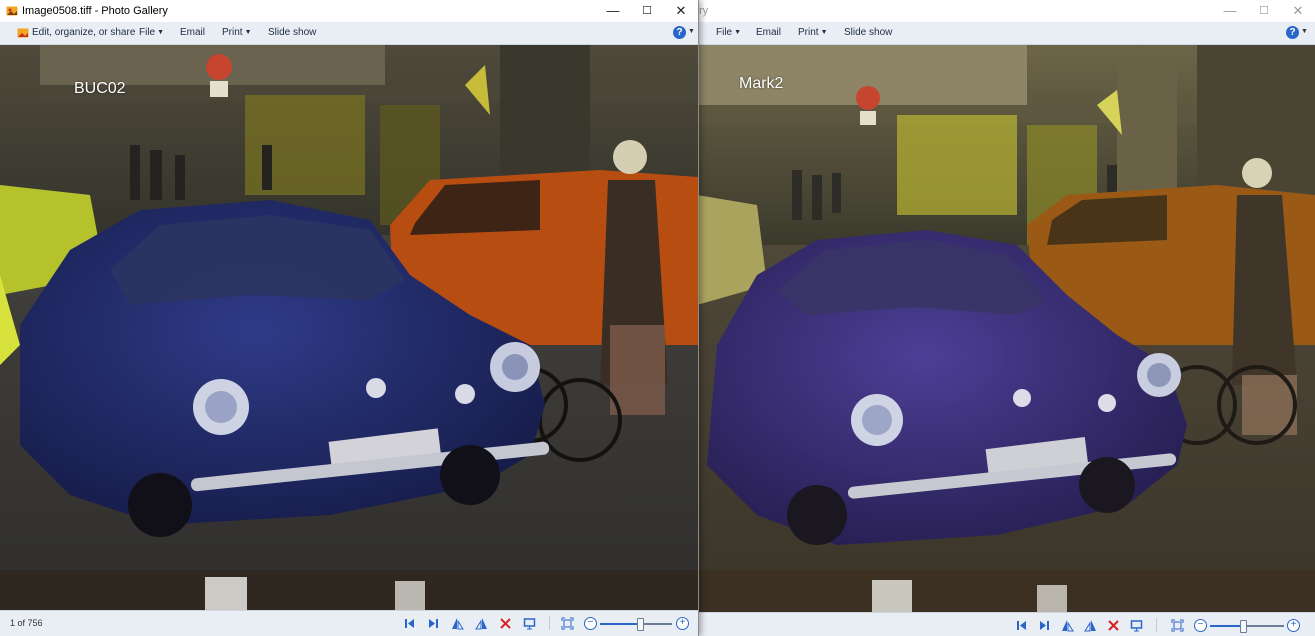 Image resolution: width=1315 pixels, height=636 pixels. What do you see at coordinates (1090, 625) in the screenshot?
I see `right-rotate-right-icon` at bounding box center [1090, 625].